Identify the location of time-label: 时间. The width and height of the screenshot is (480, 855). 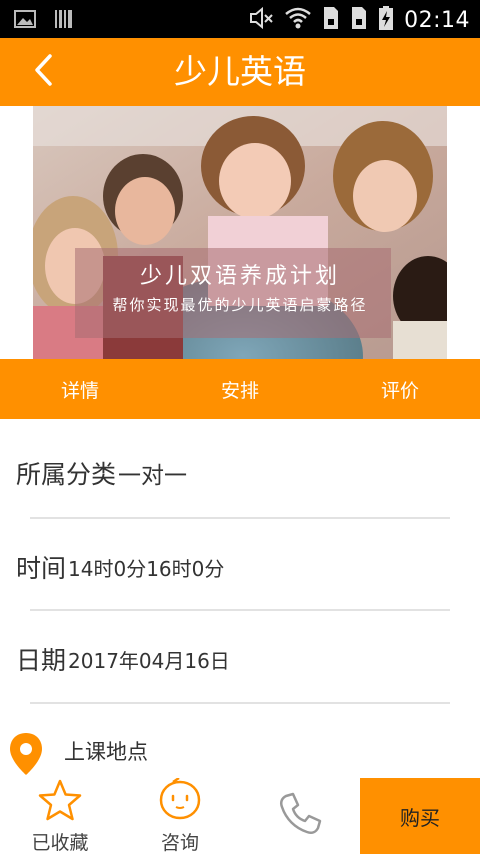
(41, 568).